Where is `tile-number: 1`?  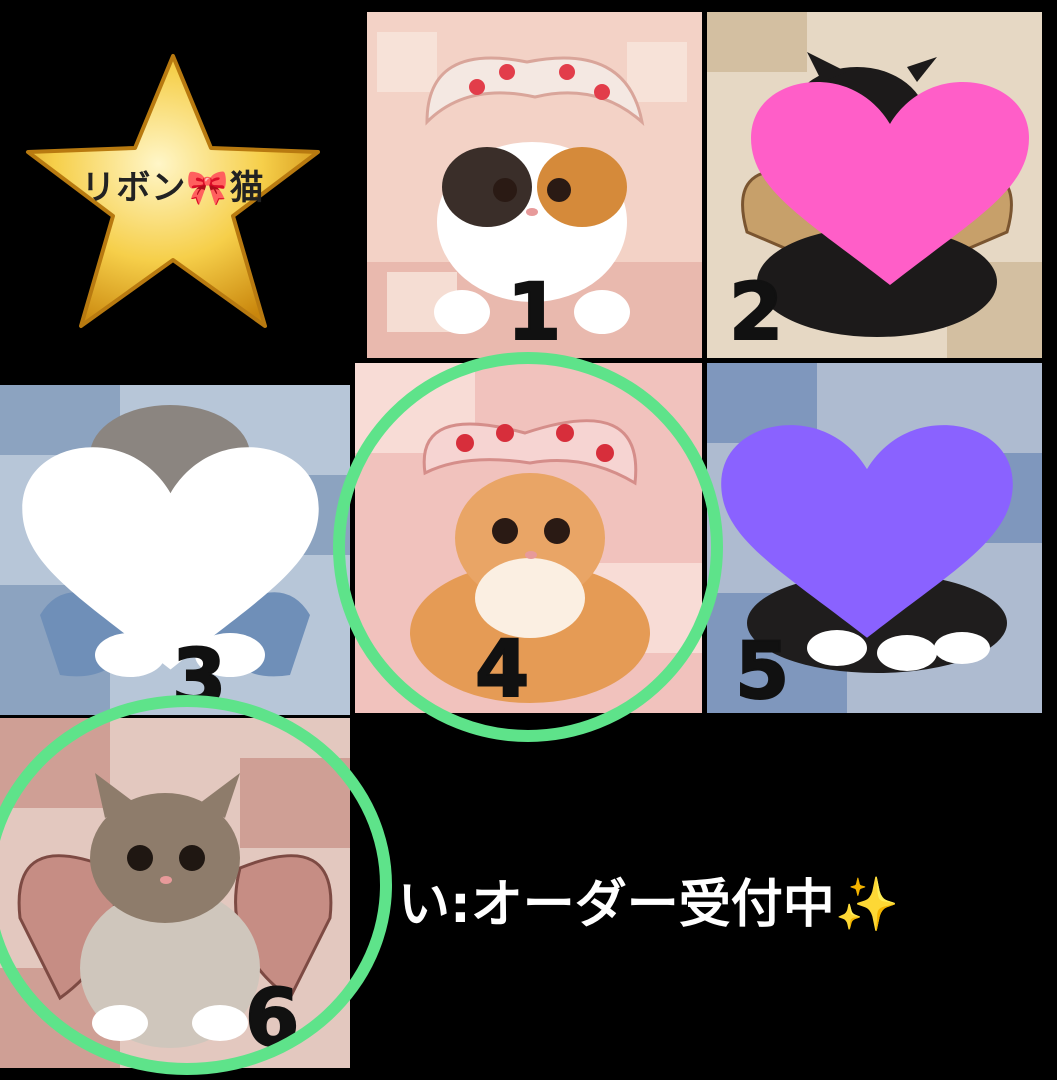 tile-number: 1 is located at coordinates (534, 313).